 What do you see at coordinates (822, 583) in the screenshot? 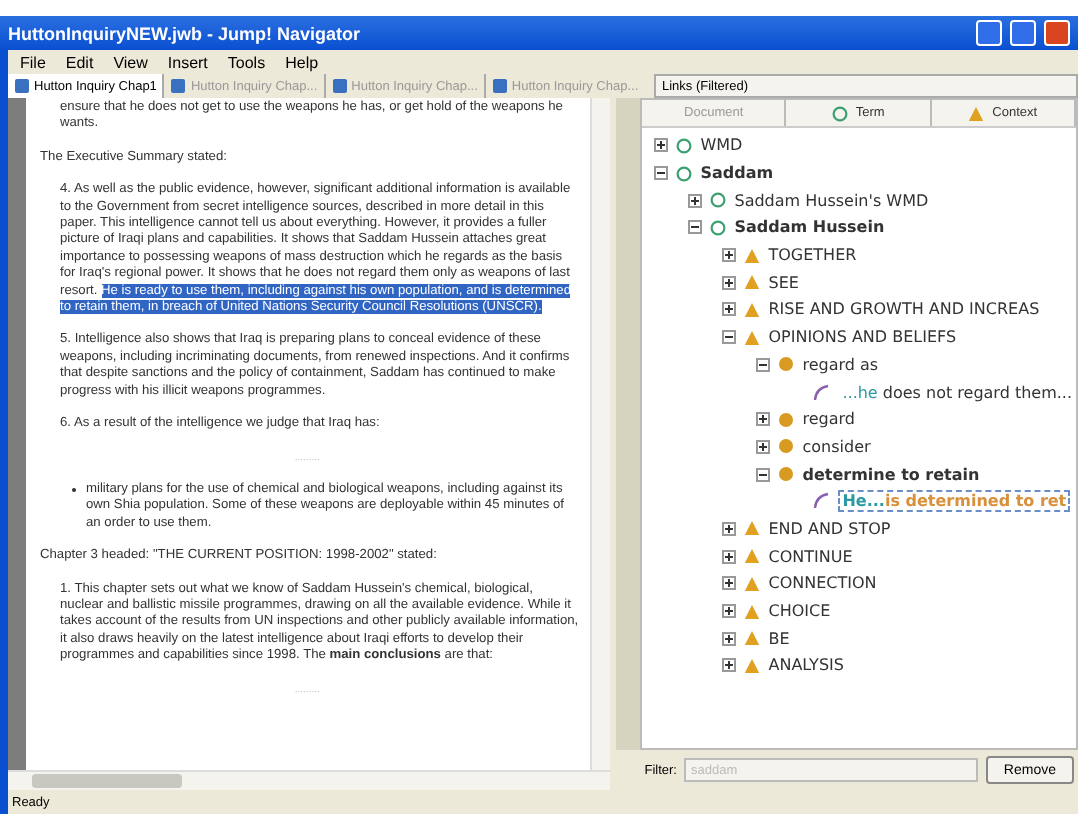
I see `tree-item: CONNECTION` at bounding box center [822, 583].